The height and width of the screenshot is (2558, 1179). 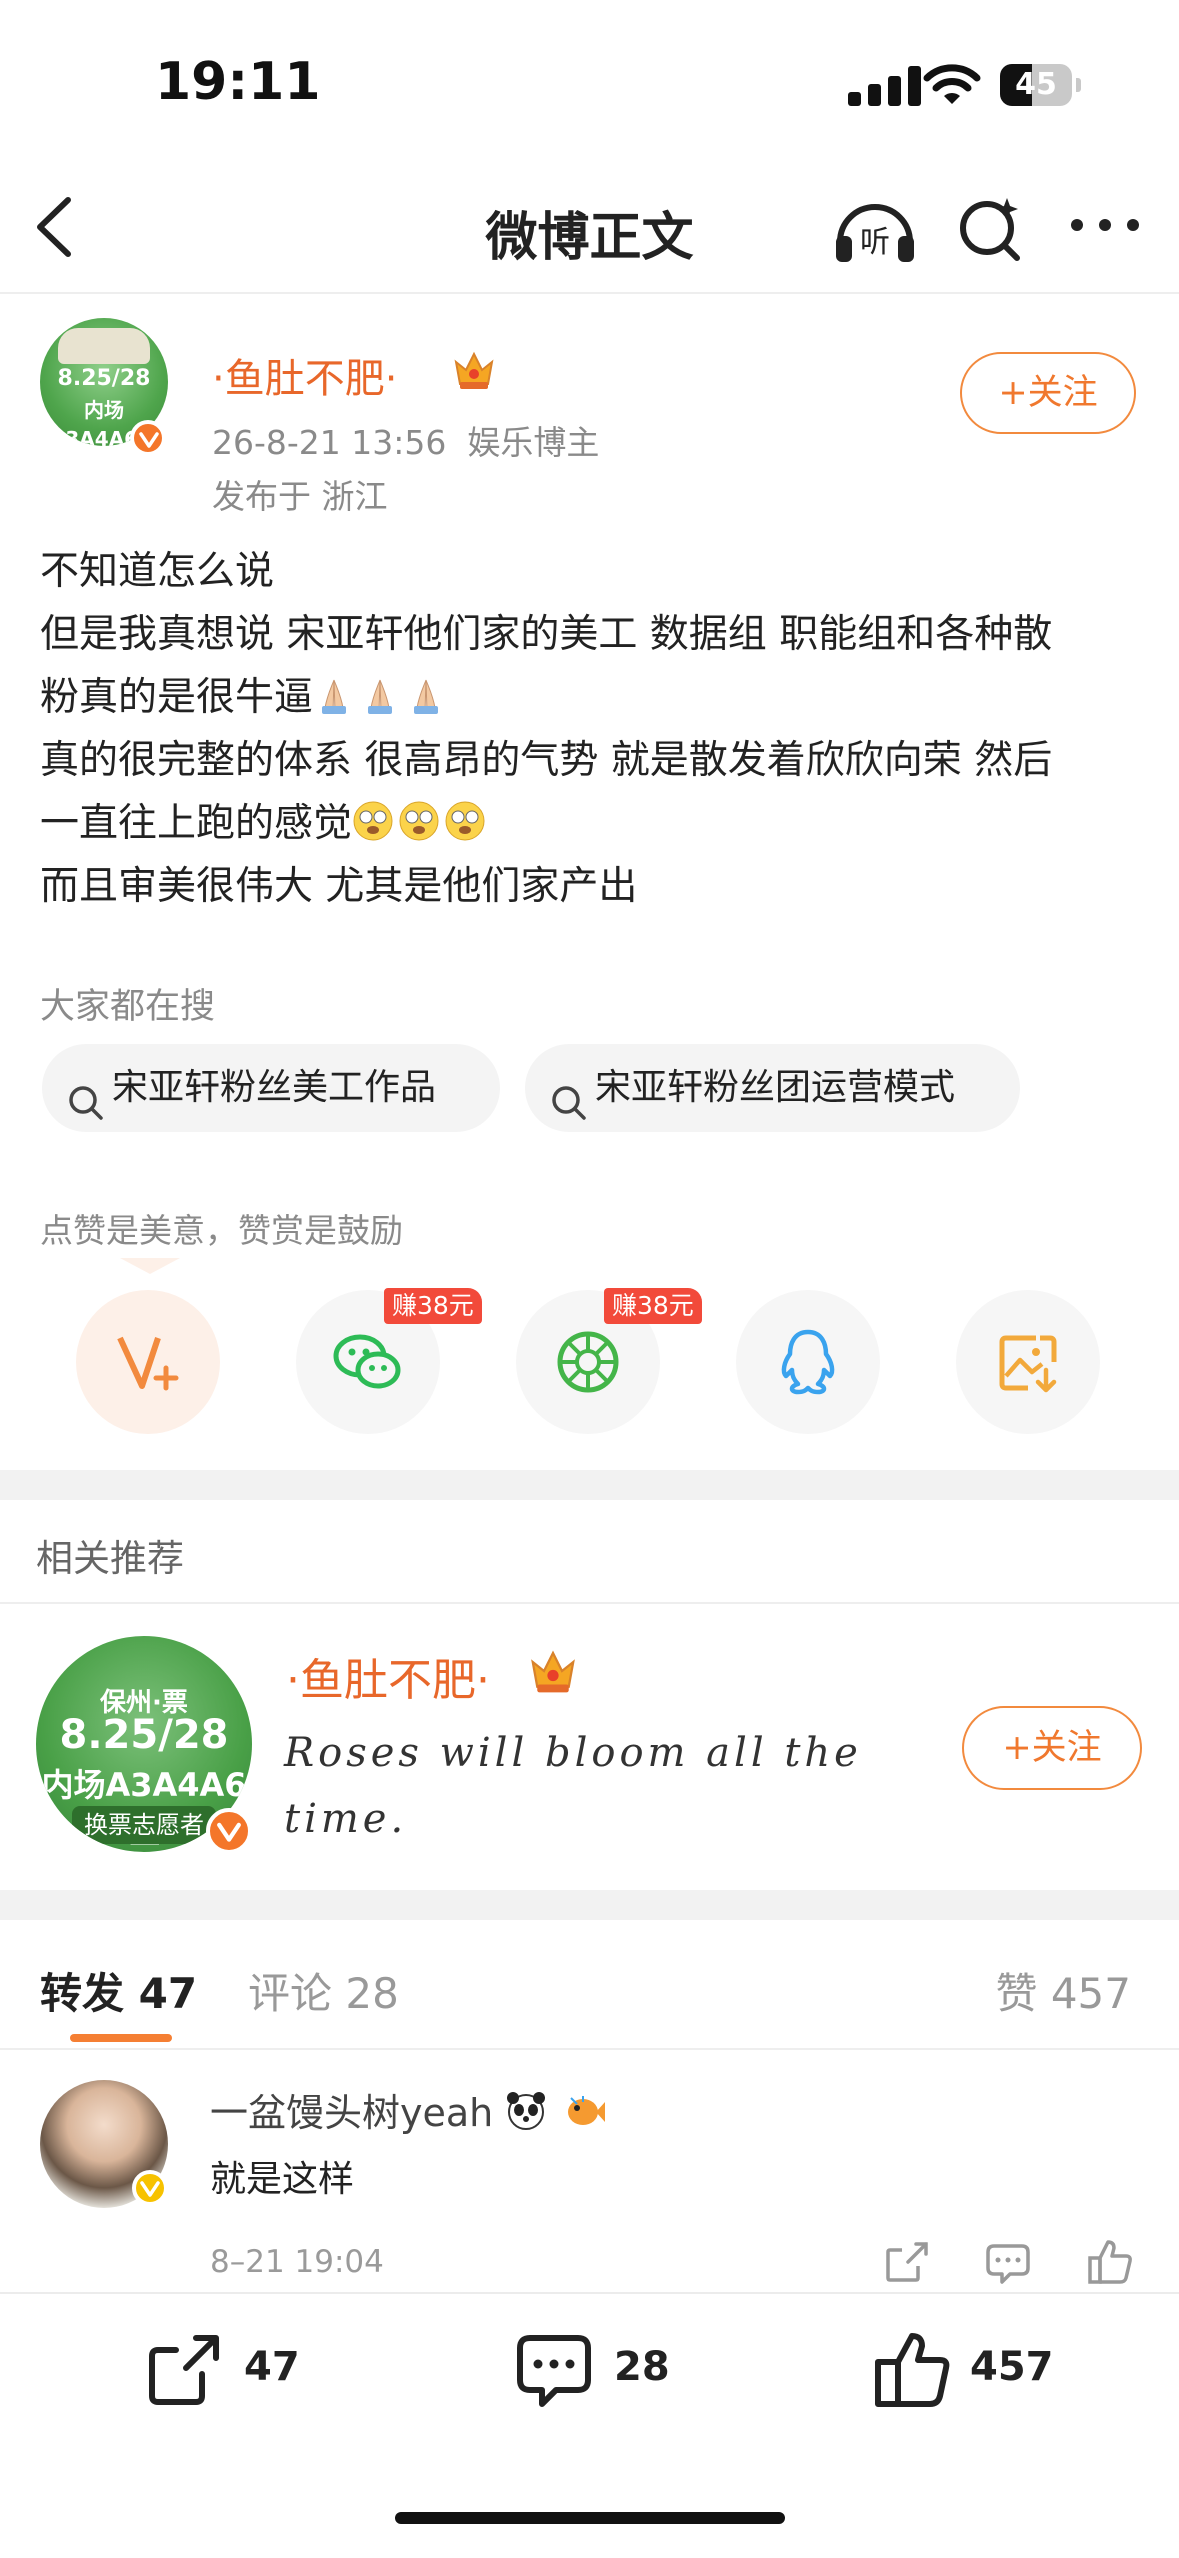 What do you see at coordinates (121, 2038) in the screenshot?
I see `active-tab-indicator` at bounding box center [121, 2038].